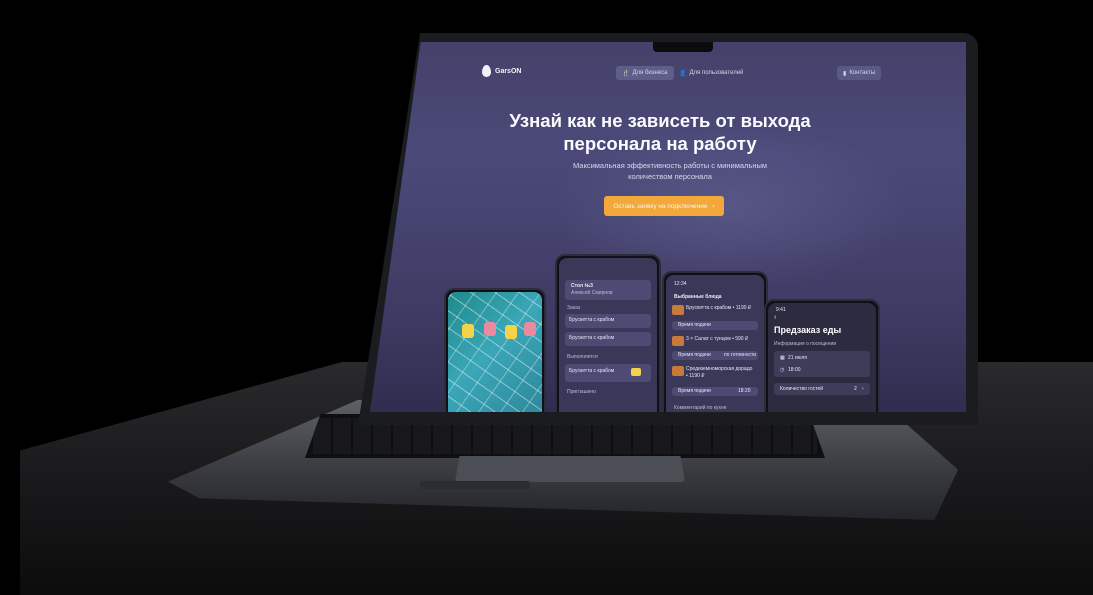 The image size is (1093, 595). Describe the element at coordinates (582, 357) in the screenshot. I see `executing-label: Выполняется` at that location.